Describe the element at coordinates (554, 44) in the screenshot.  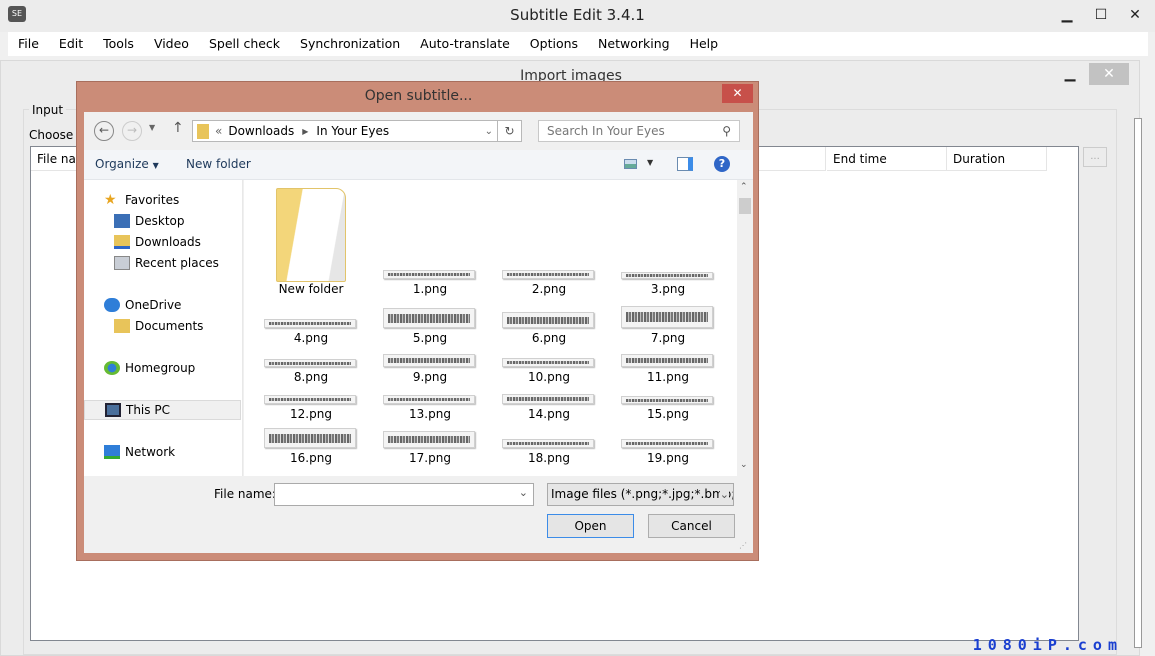
I see `menu-options: Options` at that location.